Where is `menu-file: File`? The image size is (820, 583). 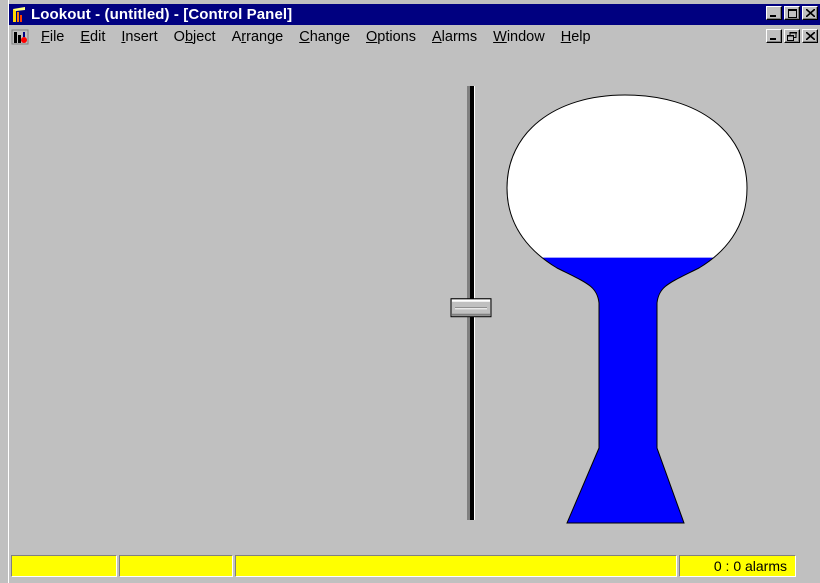
menu-file: File is located at coordinates (52, 37).